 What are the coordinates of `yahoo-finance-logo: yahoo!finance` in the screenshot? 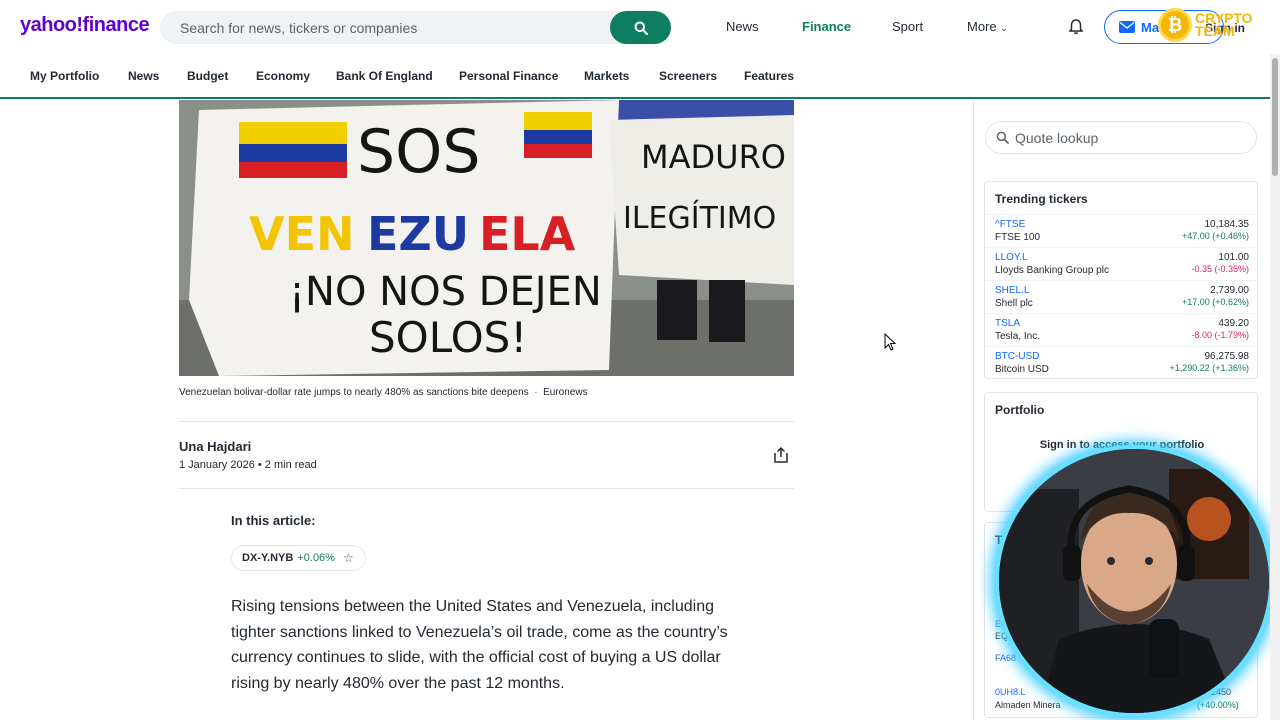 It's located at (85, 25).